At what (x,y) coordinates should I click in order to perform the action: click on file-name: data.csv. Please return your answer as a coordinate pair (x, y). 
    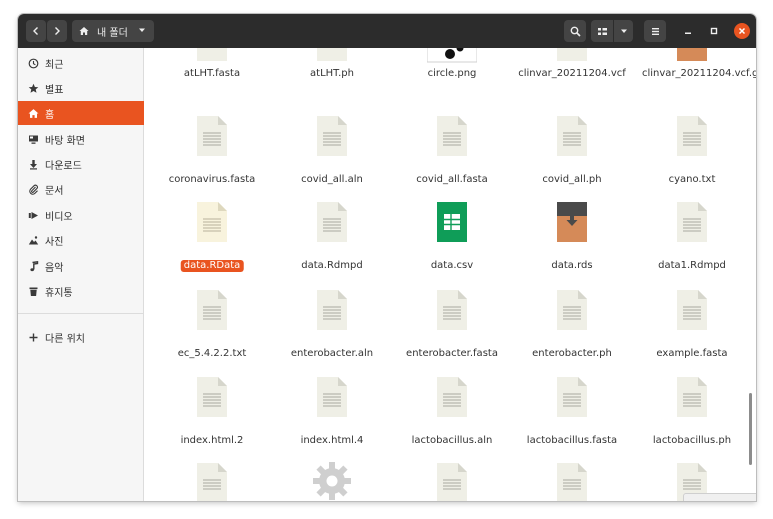
    Looking at the image, I should click on (452, 265).